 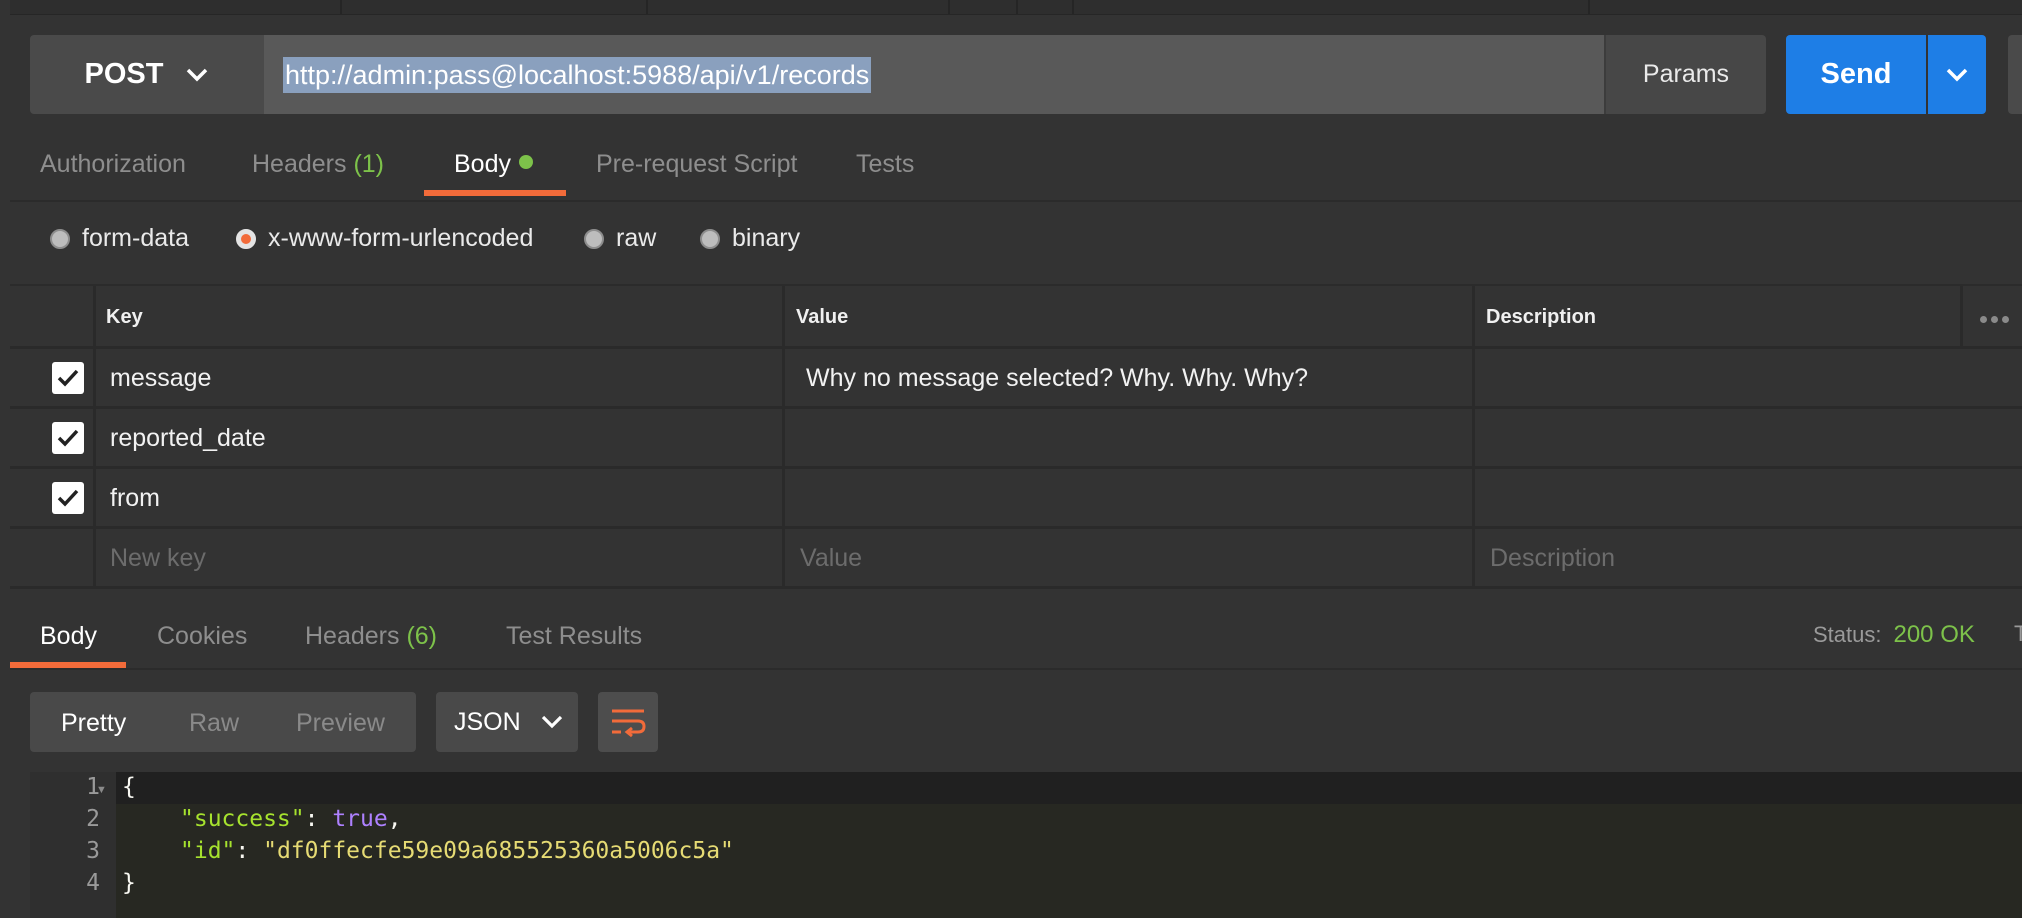 What do you see at coordinates (214, 723) in the screenshot?
I see `view-raw-button: Raw` at bounding box center [214, 723].